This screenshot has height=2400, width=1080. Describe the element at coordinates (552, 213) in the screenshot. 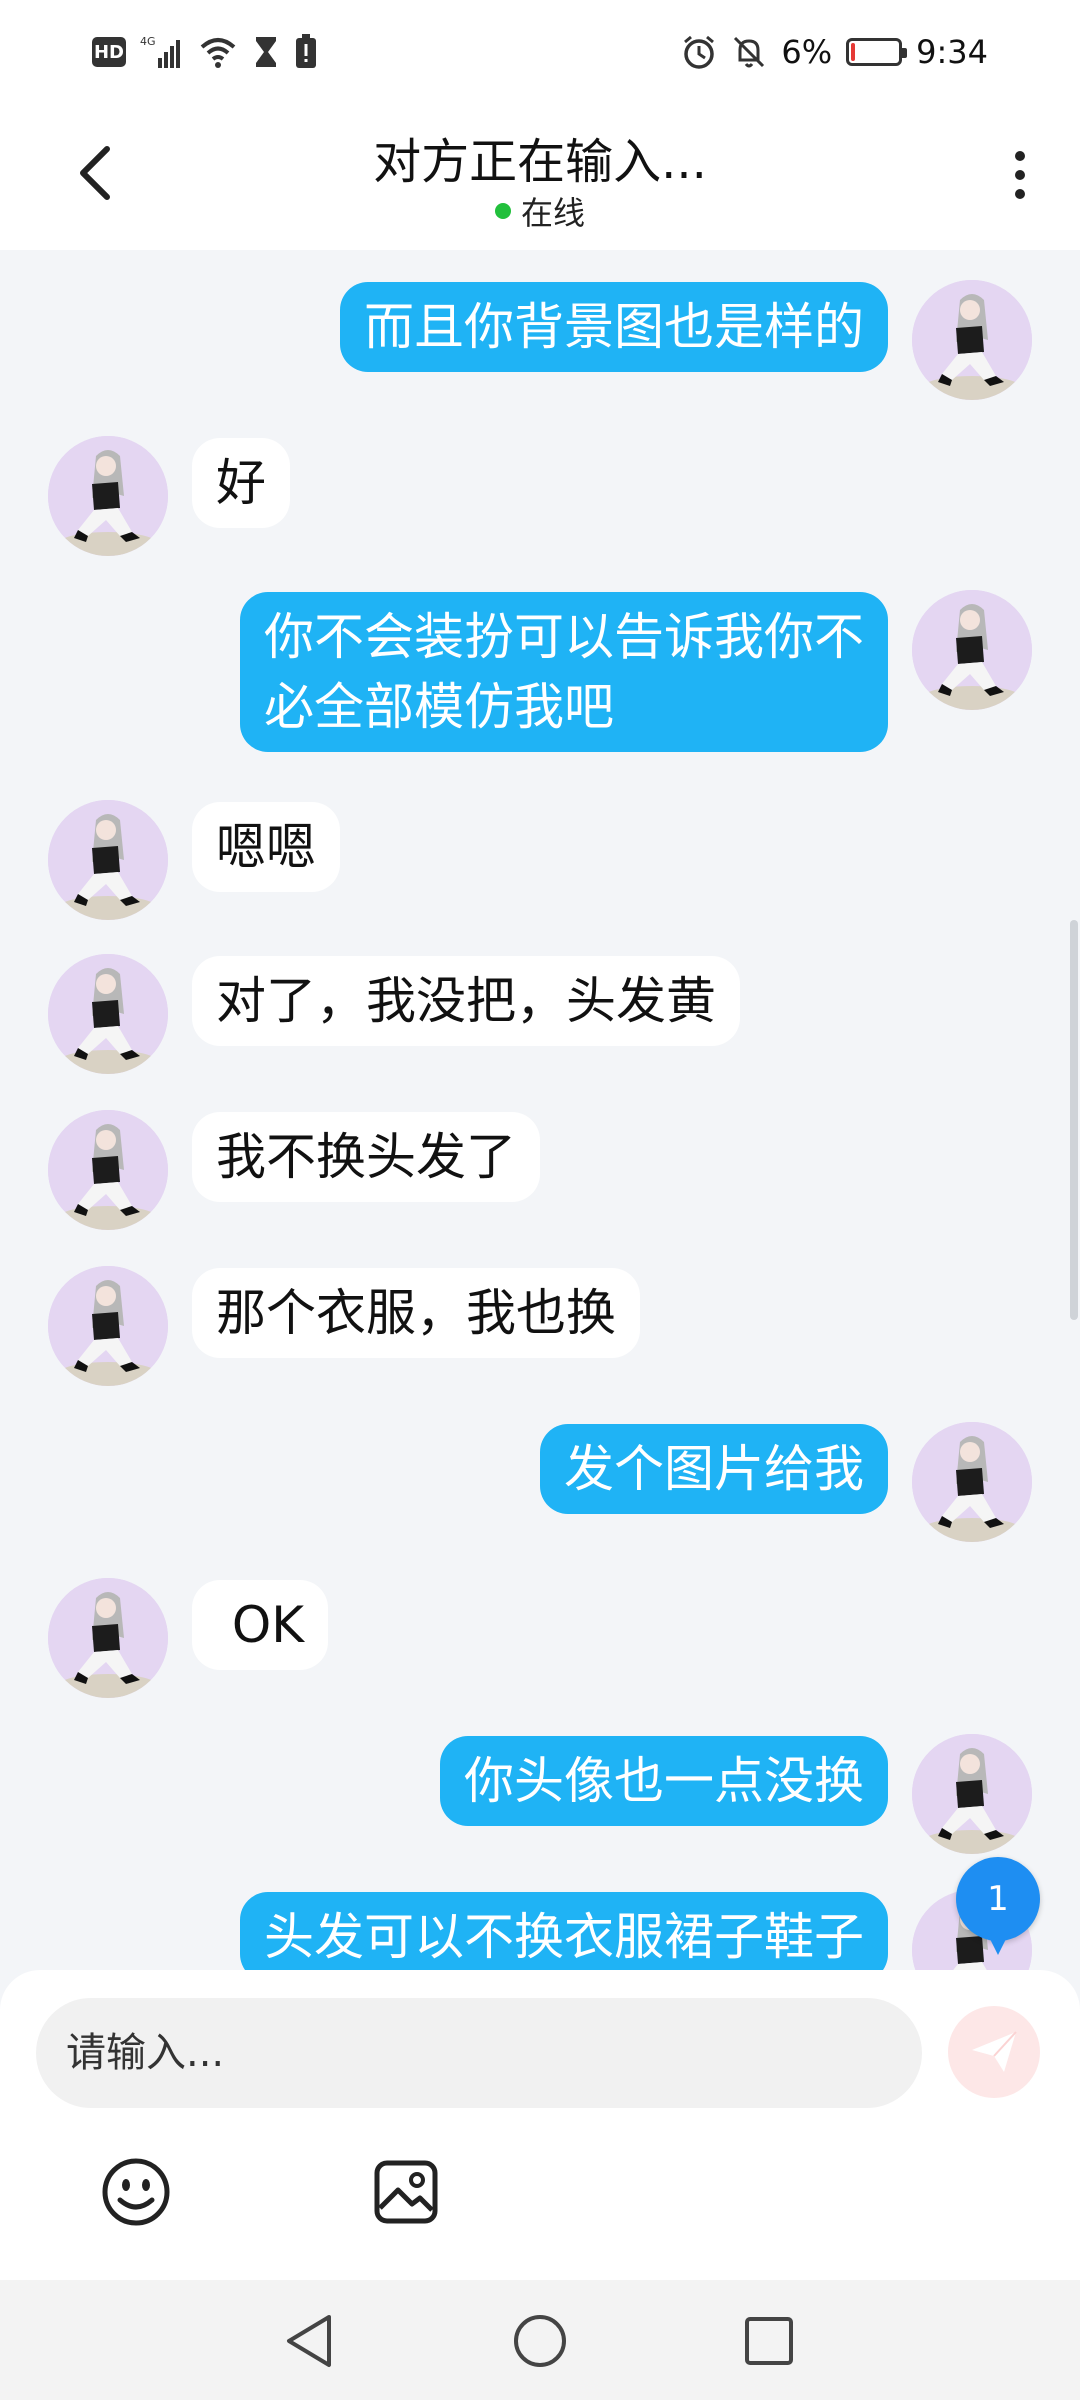

I see `presence-label: 在线` at that location.